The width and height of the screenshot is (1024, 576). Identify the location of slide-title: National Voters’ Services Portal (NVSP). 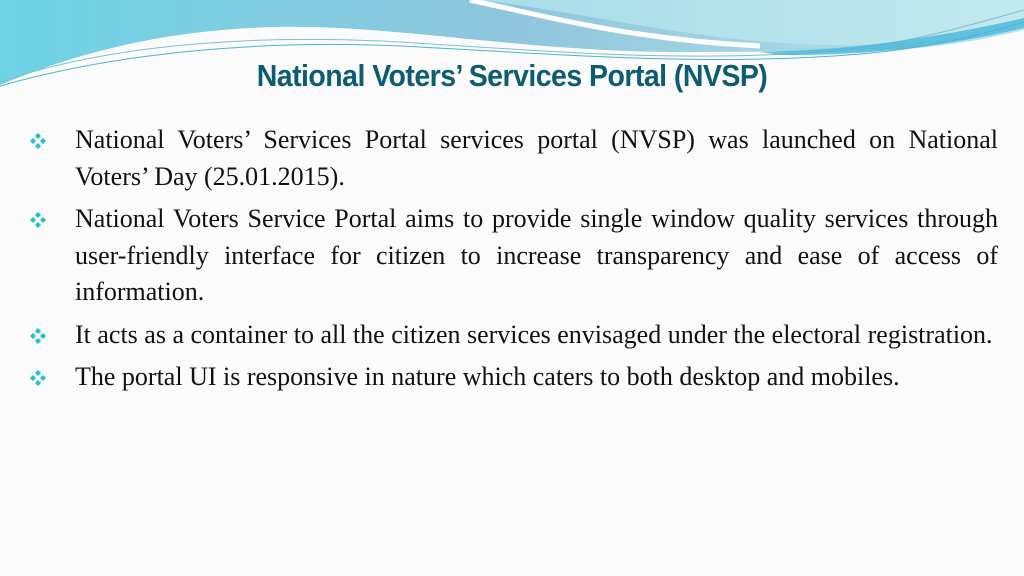
(512, 75).